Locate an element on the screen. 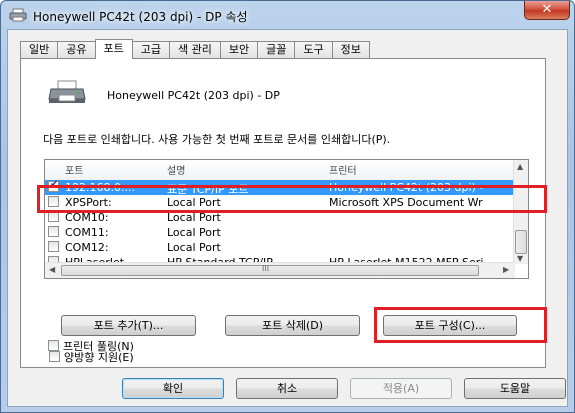 The width and height of the screenshot is (575, 413). horizontal-scrollbar: ◀ III ▶ is located at coordinates (280, 270).